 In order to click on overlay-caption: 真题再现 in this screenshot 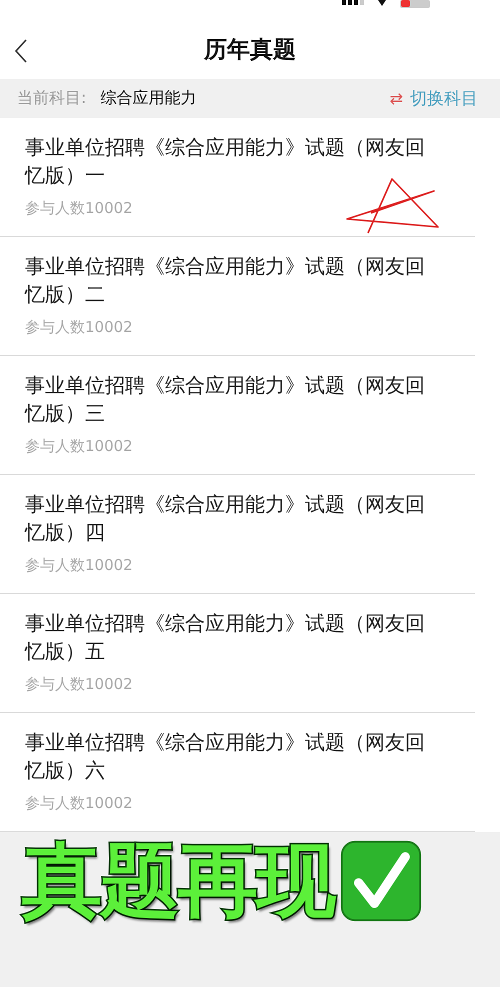, I will do `click(178, 881)`.